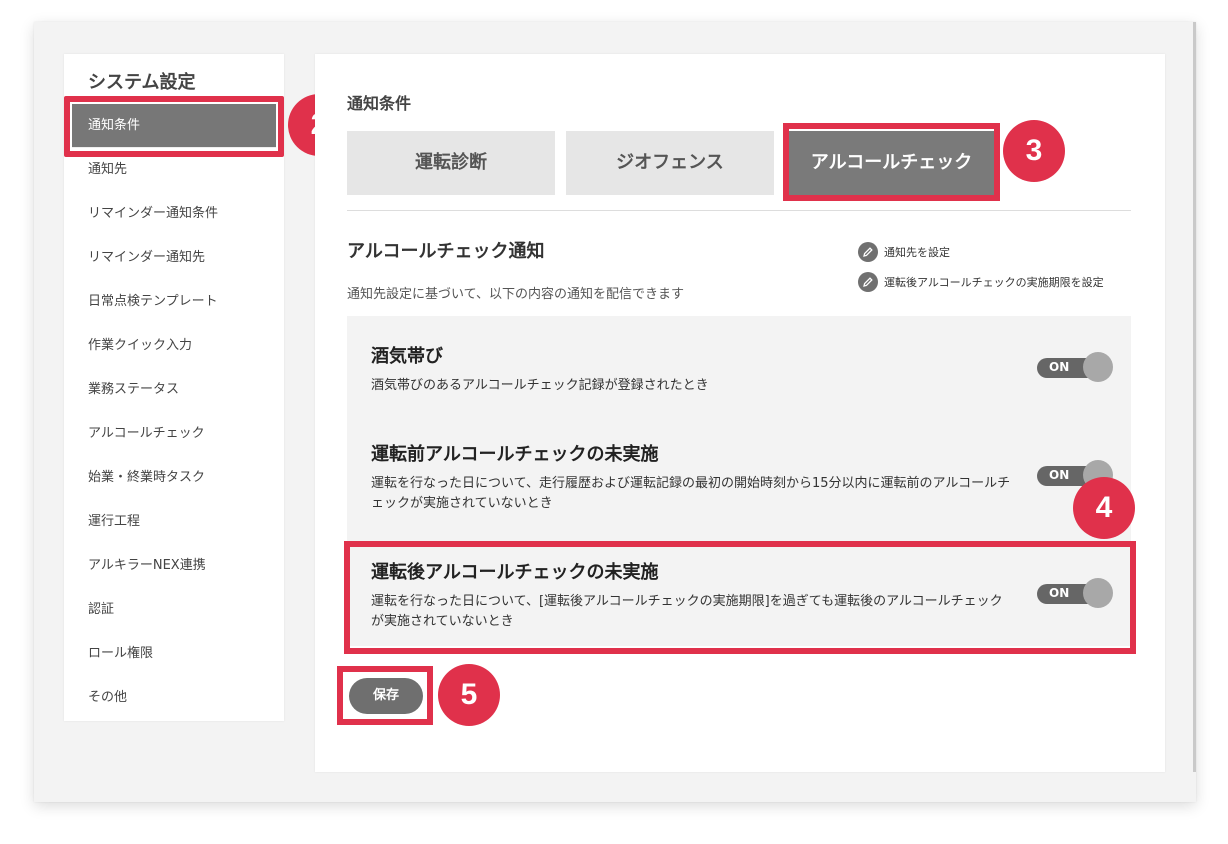  I want to click on sidebar-item-daily-inspection-template: 日常点検テンプレート, so click(174, 302).